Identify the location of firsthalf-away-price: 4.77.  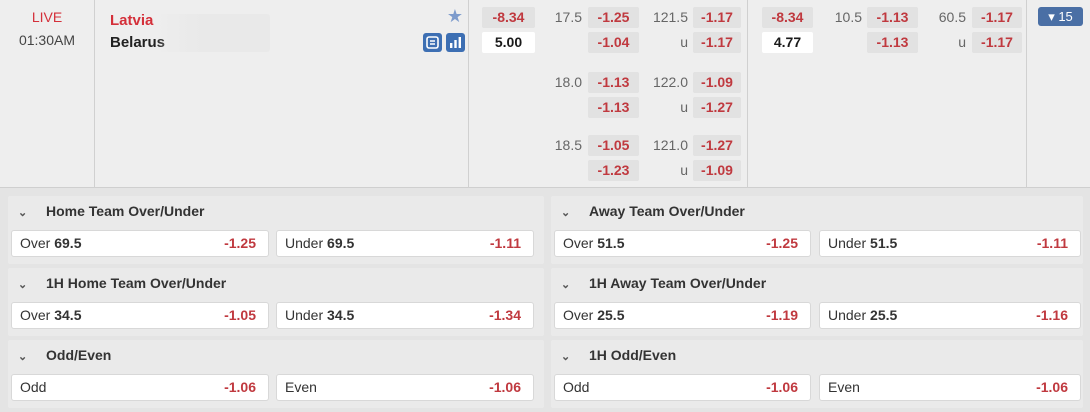
(787, 42).